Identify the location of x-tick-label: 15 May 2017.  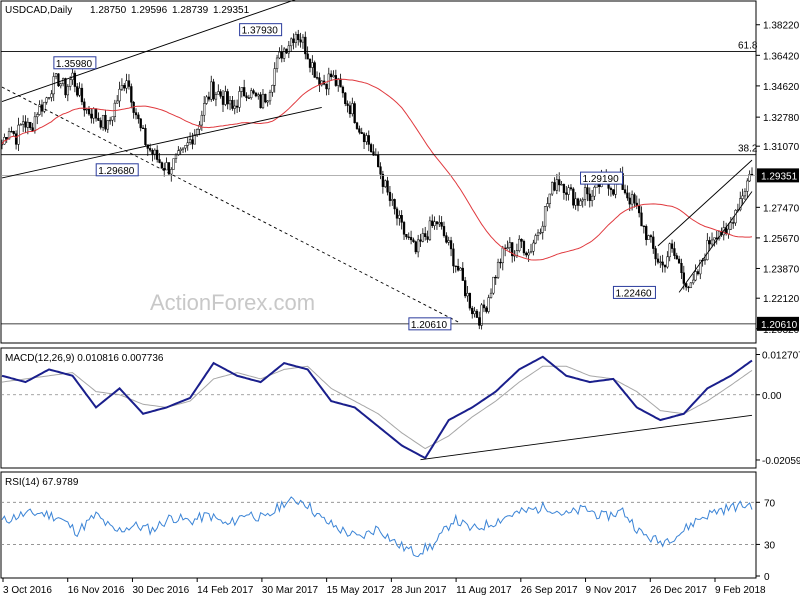
(356, 590).